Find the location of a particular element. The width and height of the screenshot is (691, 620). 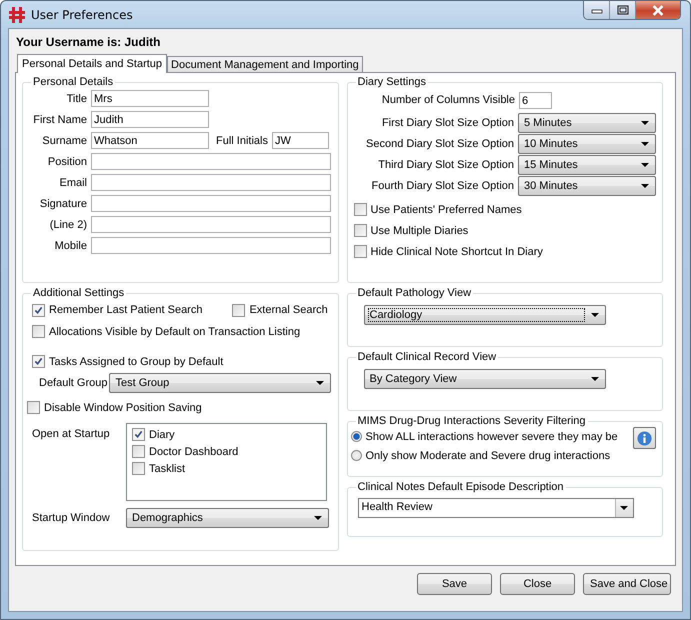

info-icon is located at coordinates (644, 438).